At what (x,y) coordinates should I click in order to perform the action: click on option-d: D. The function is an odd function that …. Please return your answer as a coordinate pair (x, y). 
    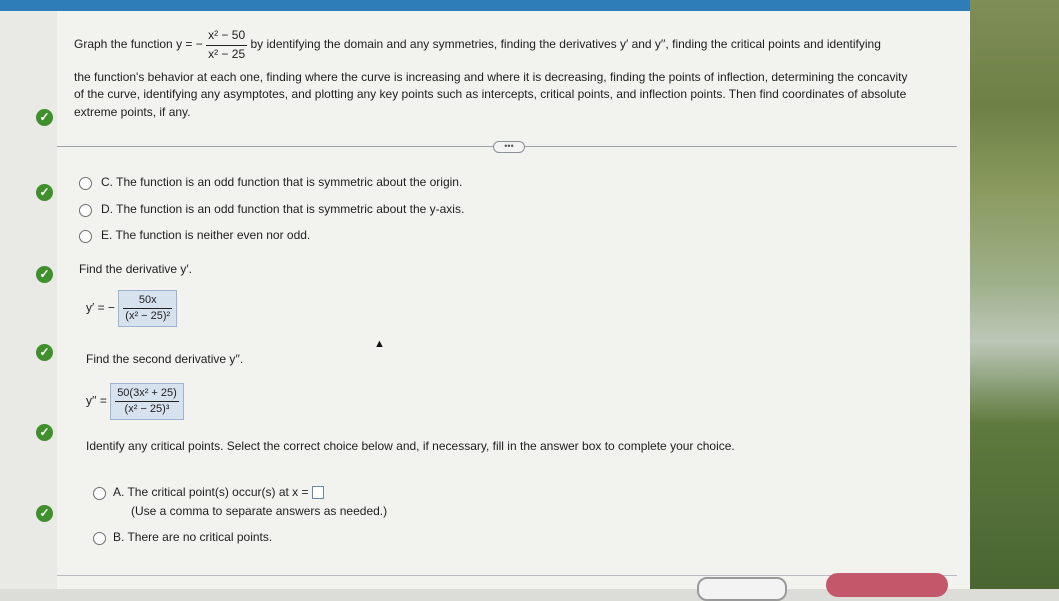
    Looking at the image, I should click on (282, 209).